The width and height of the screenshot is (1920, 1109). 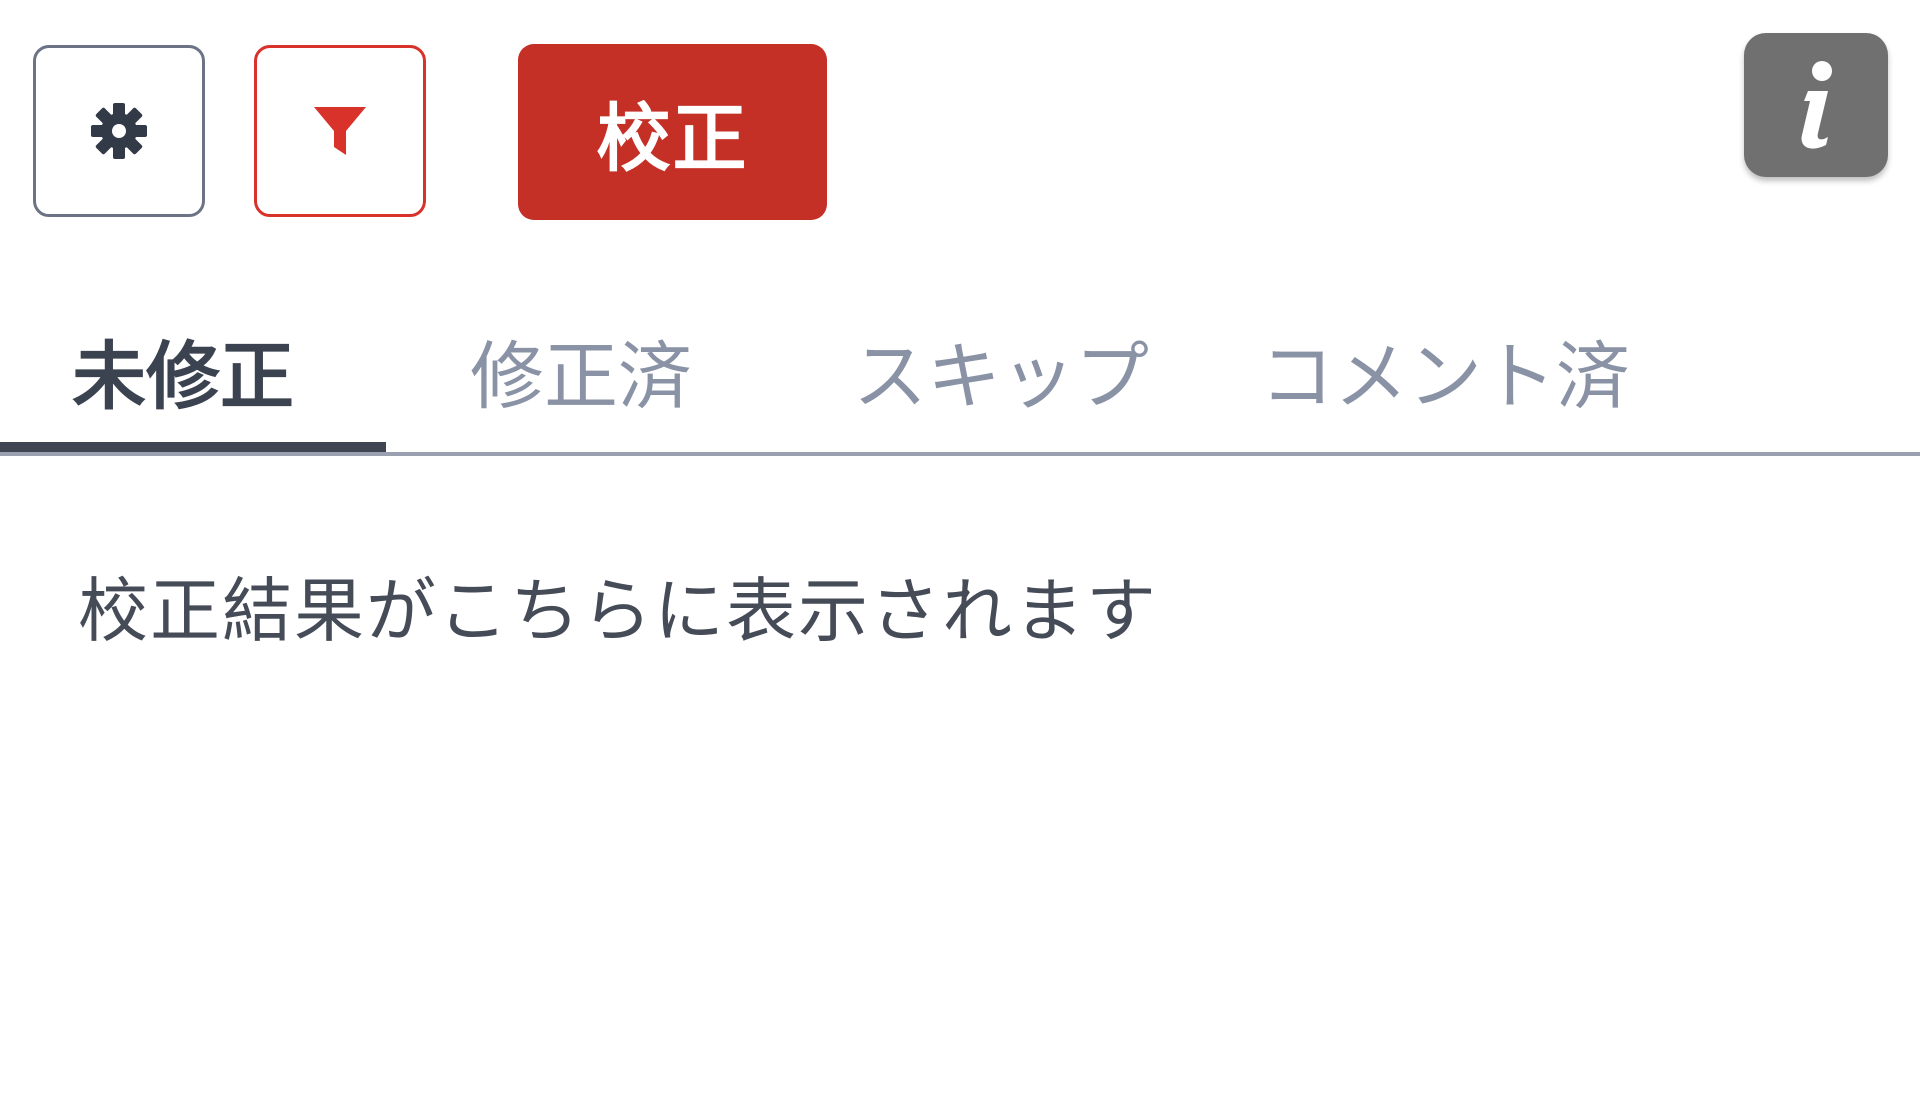 What do you see at coordinates (618, 611) in the screenshot?
I see `results-empty-message: 校正結果がこちらに表示されます` at bounding box center [618, 611].